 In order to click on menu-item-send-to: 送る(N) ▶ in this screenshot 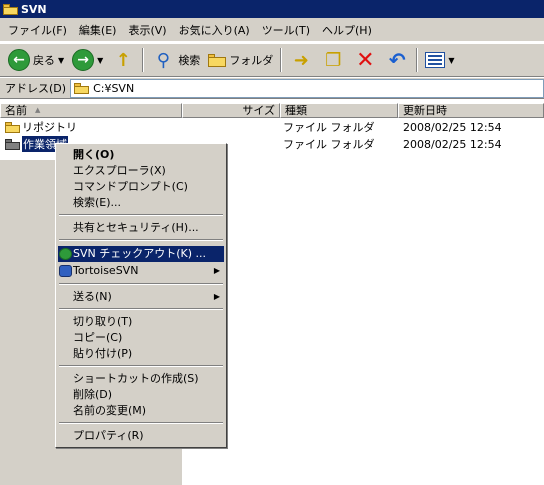, I will do `click(141, 297)`.